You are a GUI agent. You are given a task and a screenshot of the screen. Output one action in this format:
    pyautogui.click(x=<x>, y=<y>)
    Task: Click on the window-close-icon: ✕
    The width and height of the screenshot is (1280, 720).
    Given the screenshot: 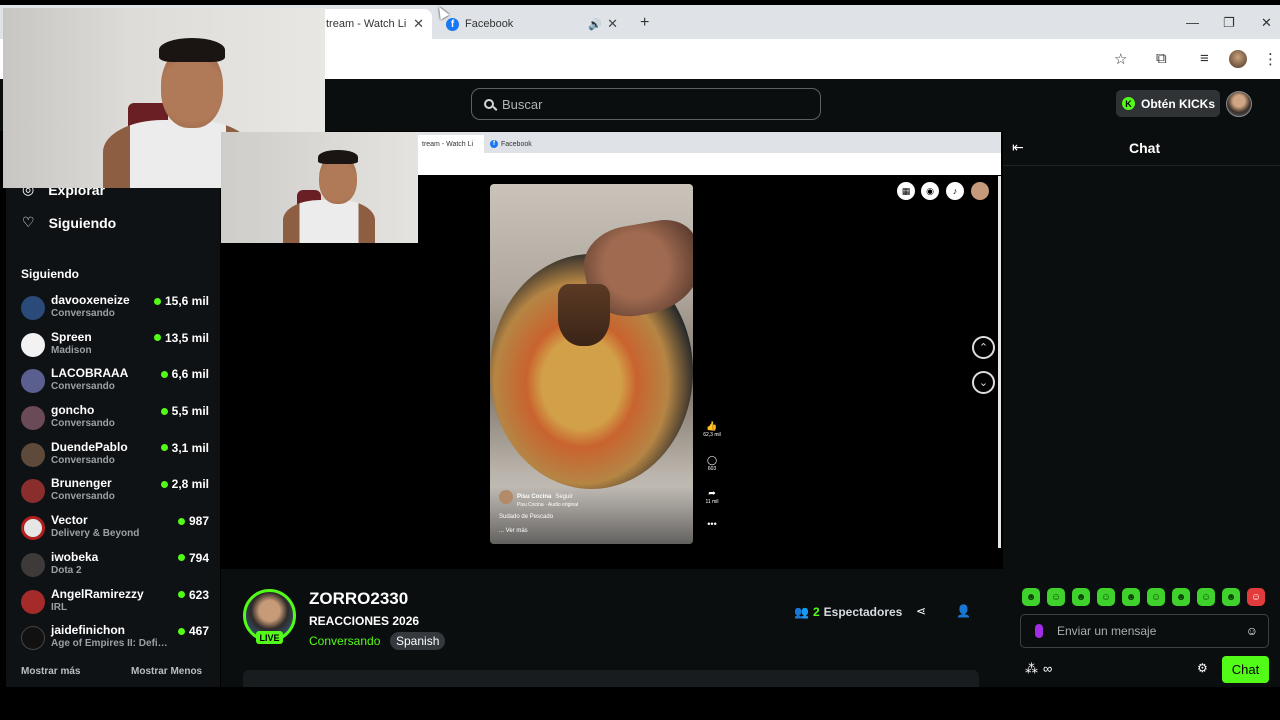 What is the action you would take?
    pyautogui.click(x=1266, y=23)
    